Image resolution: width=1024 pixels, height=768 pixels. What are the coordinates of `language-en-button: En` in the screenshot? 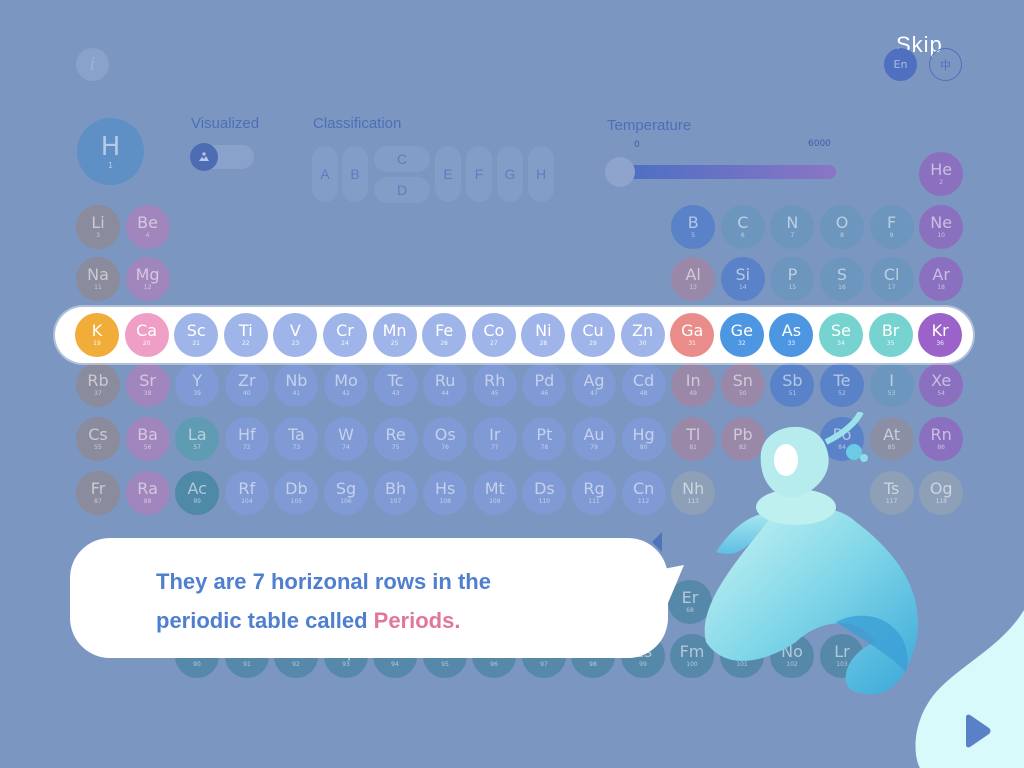 It's located at (900, 64).